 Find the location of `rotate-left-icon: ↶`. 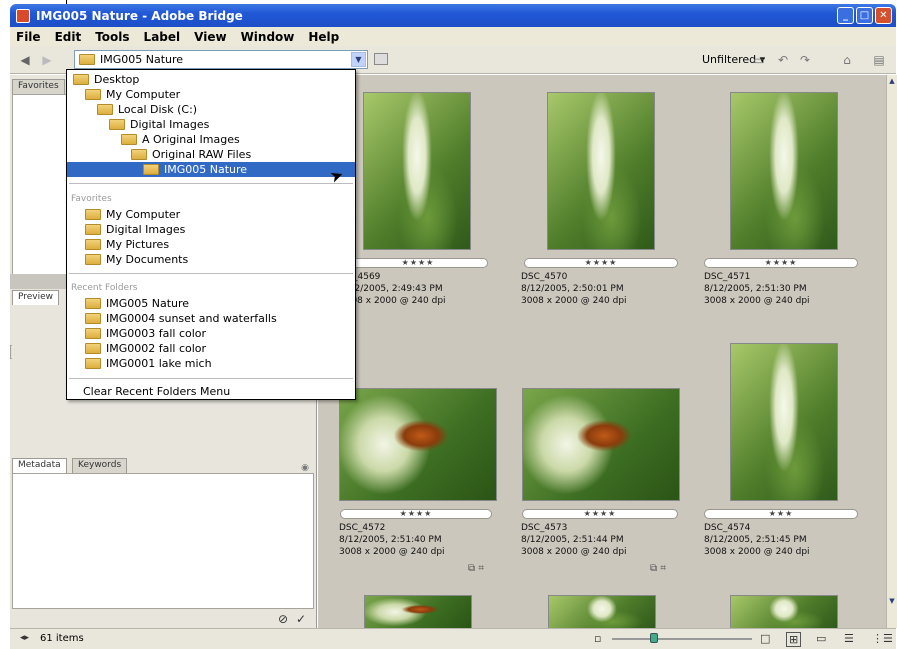

rotate-left-icon: ↶ is located at coordinates (783, 60).